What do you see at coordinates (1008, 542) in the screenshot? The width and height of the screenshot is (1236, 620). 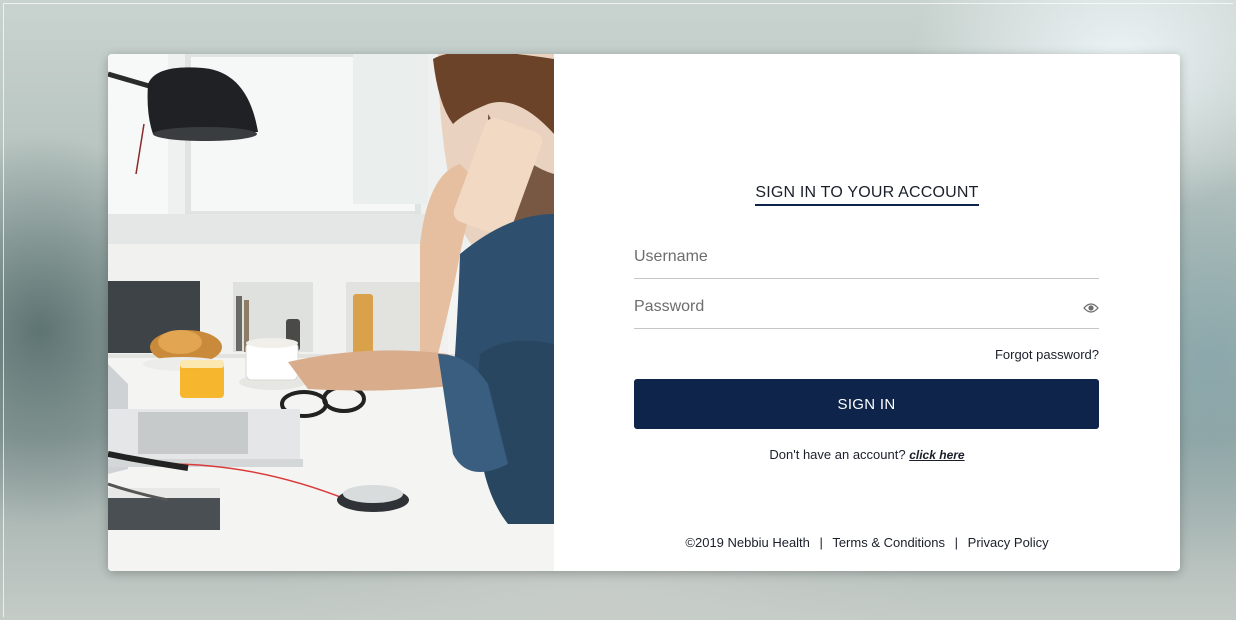 I see `privacy-link: Privacy Policy` at bounding box center [1008, 542].